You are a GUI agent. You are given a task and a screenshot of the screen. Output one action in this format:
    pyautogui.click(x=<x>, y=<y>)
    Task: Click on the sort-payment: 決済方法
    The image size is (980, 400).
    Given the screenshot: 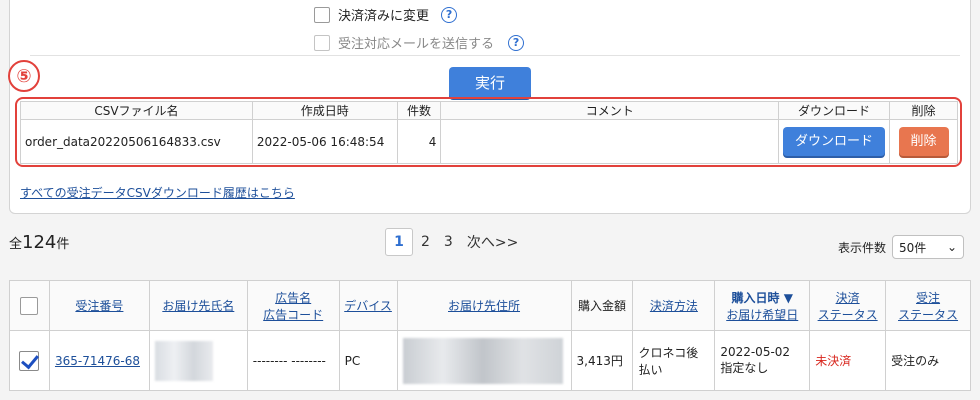 What is the action you would take?
    pyautogui.click(x=674, y=306)
    